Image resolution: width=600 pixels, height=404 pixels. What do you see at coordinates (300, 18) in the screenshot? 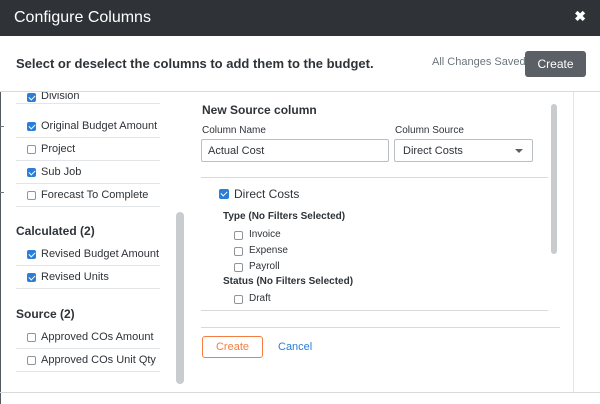
I see `dialog-header: Configure Columns ✖` at bounding box center [300, 18].